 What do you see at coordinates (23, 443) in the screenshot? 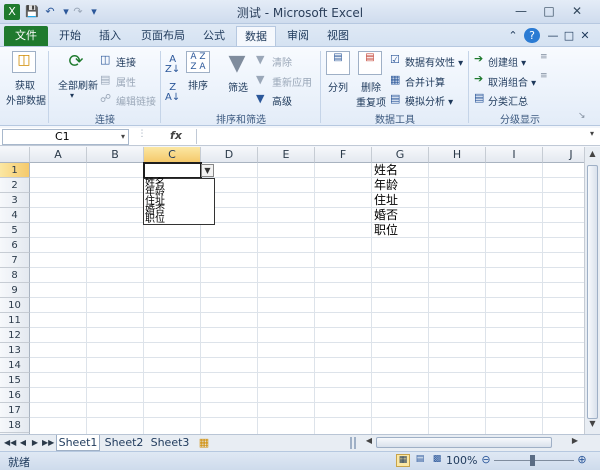
I see `prev-sheet-icon: ◀` at bounding box center [23, 443].